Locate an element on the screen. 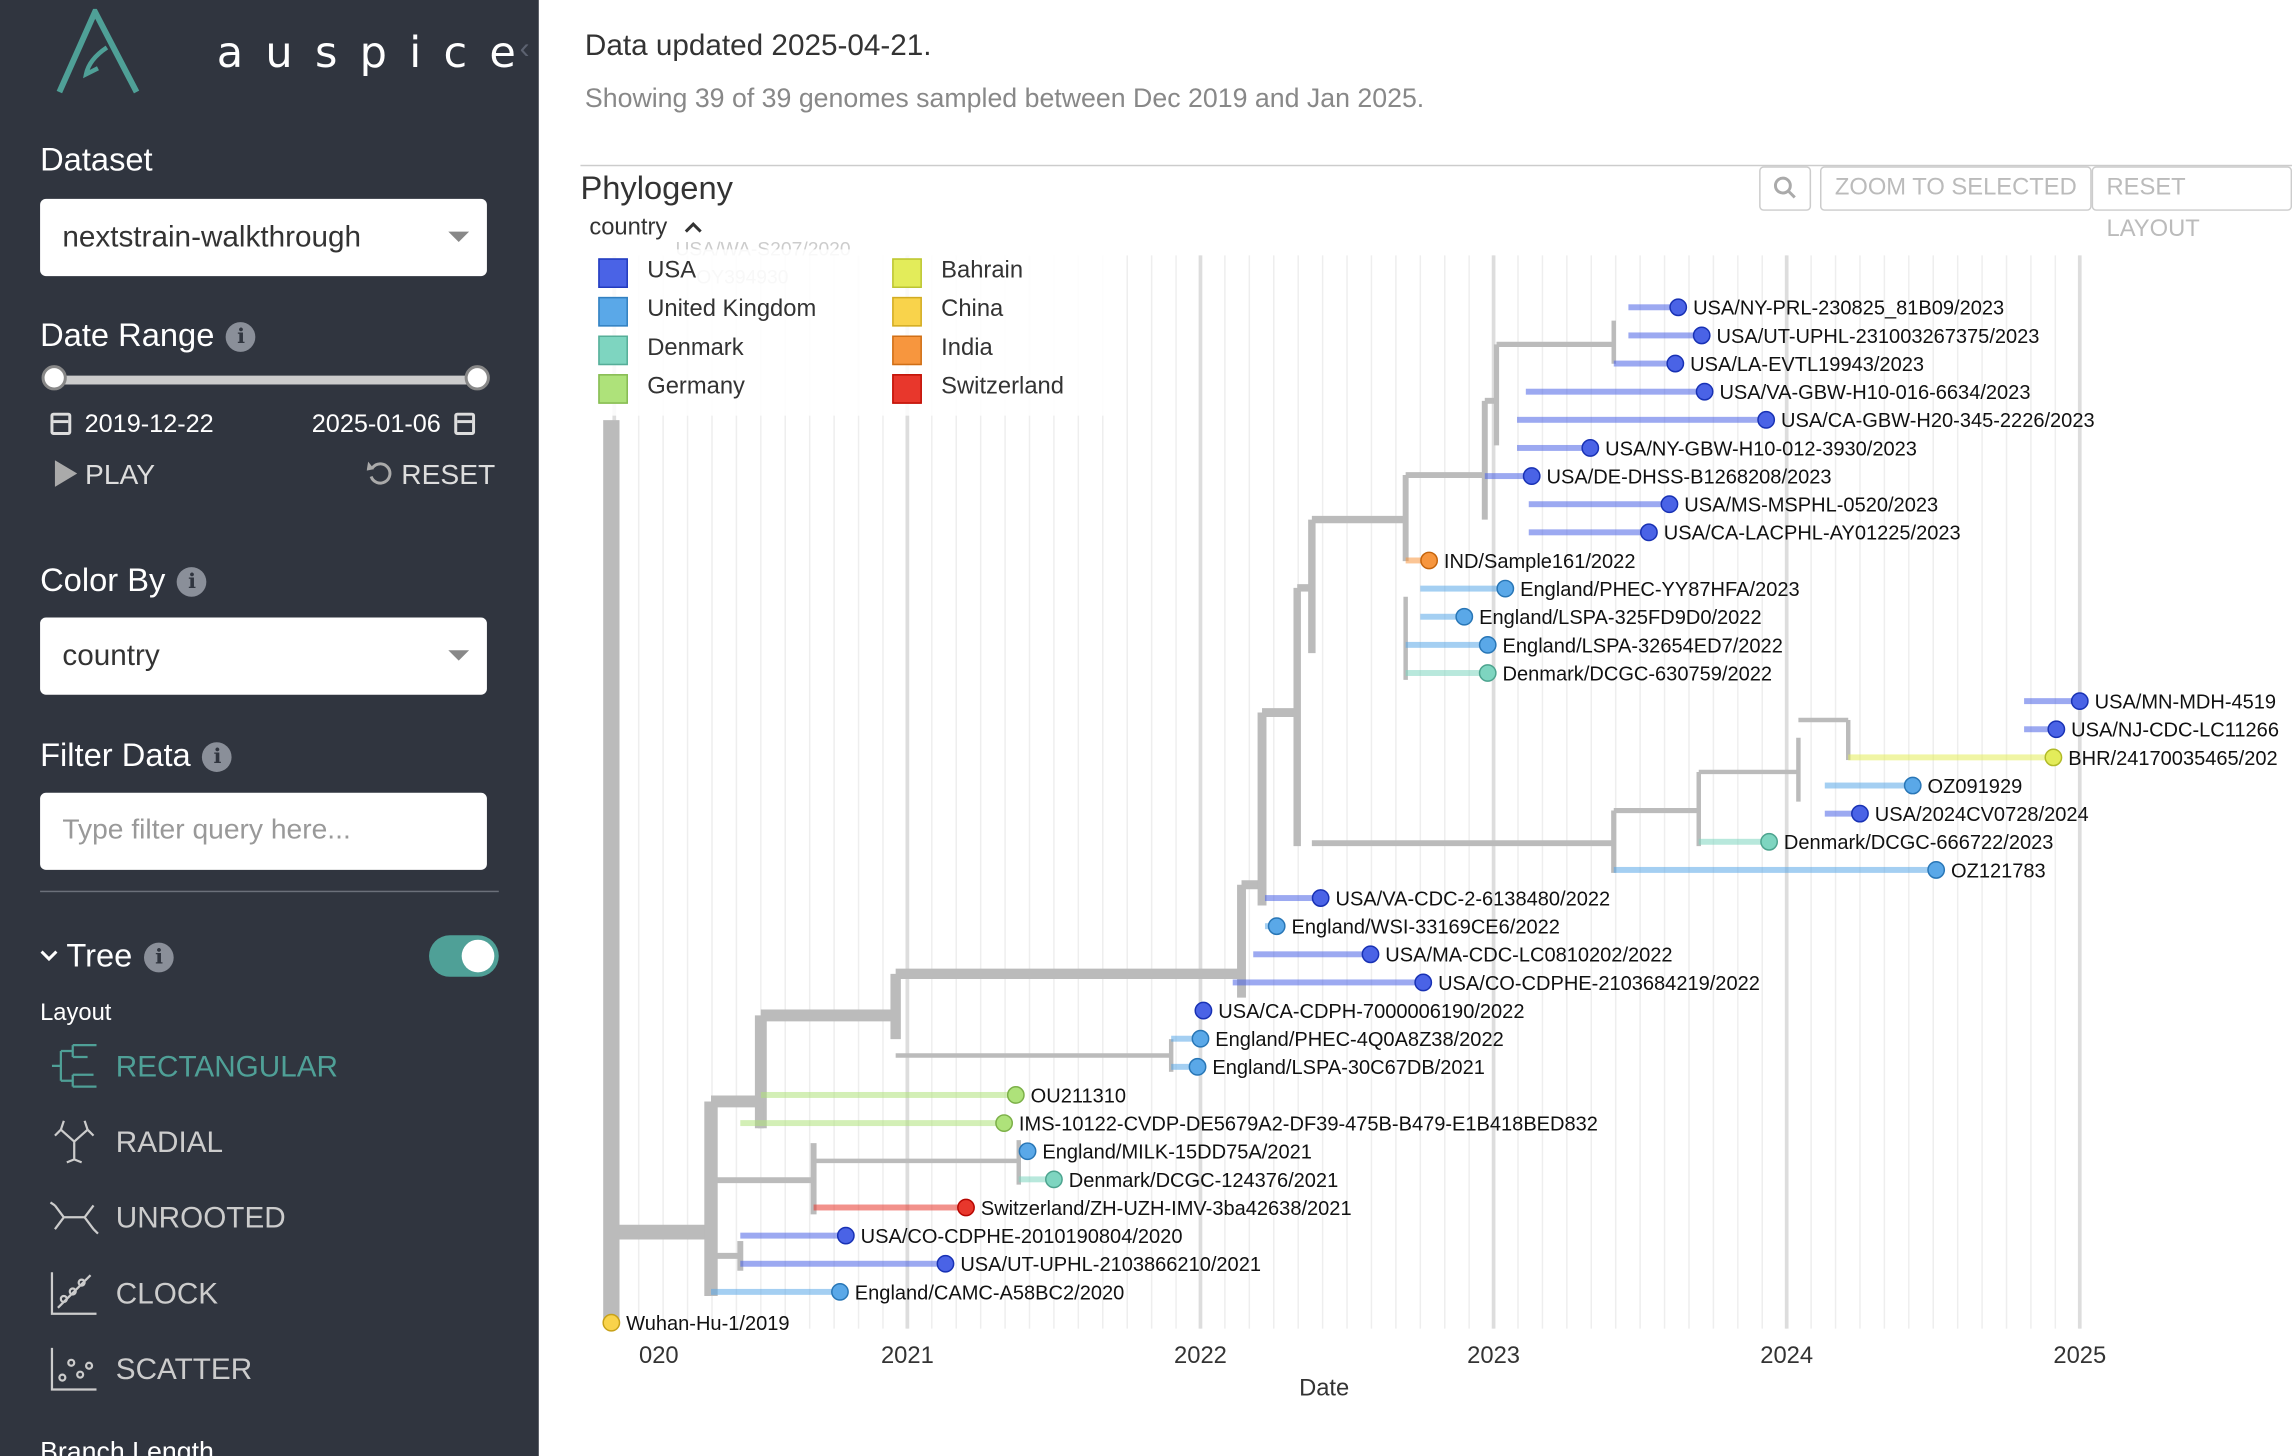  tree-toggle is located at coordinates (464, 956).